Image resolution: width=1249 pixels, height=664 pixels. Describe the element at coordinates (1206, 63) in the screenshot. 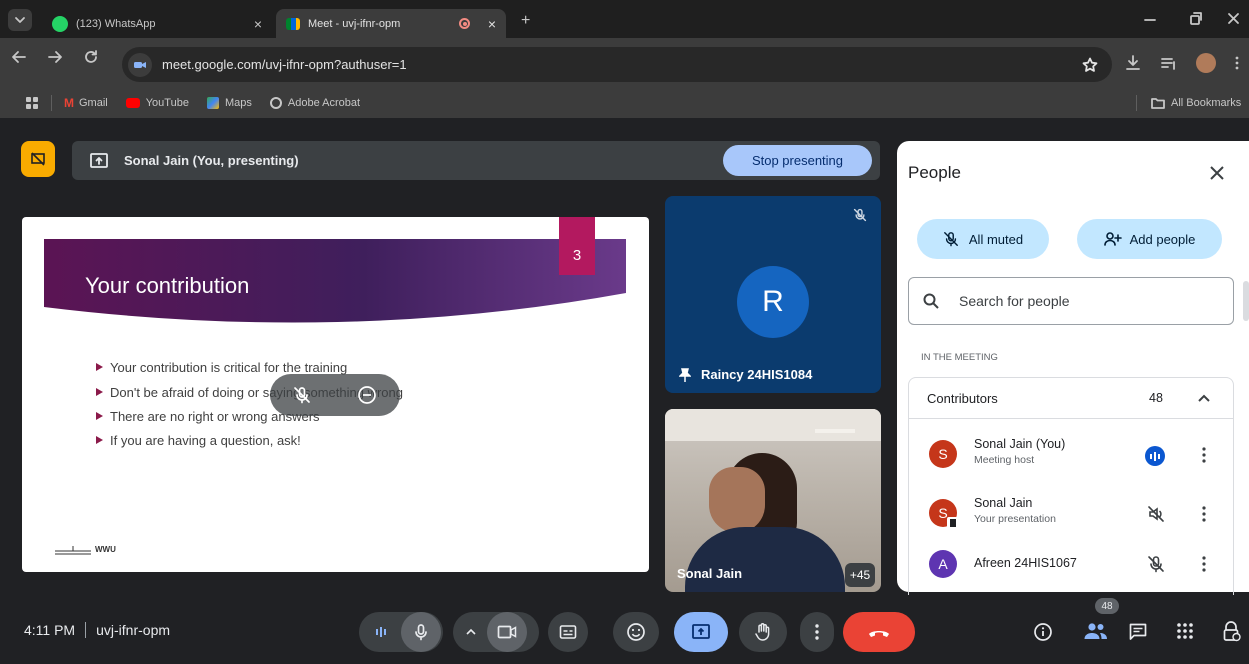

I see `profile-avatar` at that location.